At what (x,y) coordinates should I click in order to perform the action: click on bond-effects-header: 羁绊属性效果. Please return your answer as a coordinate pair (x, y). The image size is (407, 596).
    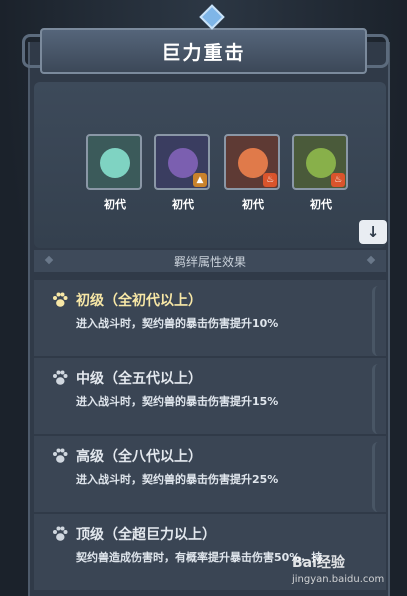
    Looking at the image, I should click on (210, 261).